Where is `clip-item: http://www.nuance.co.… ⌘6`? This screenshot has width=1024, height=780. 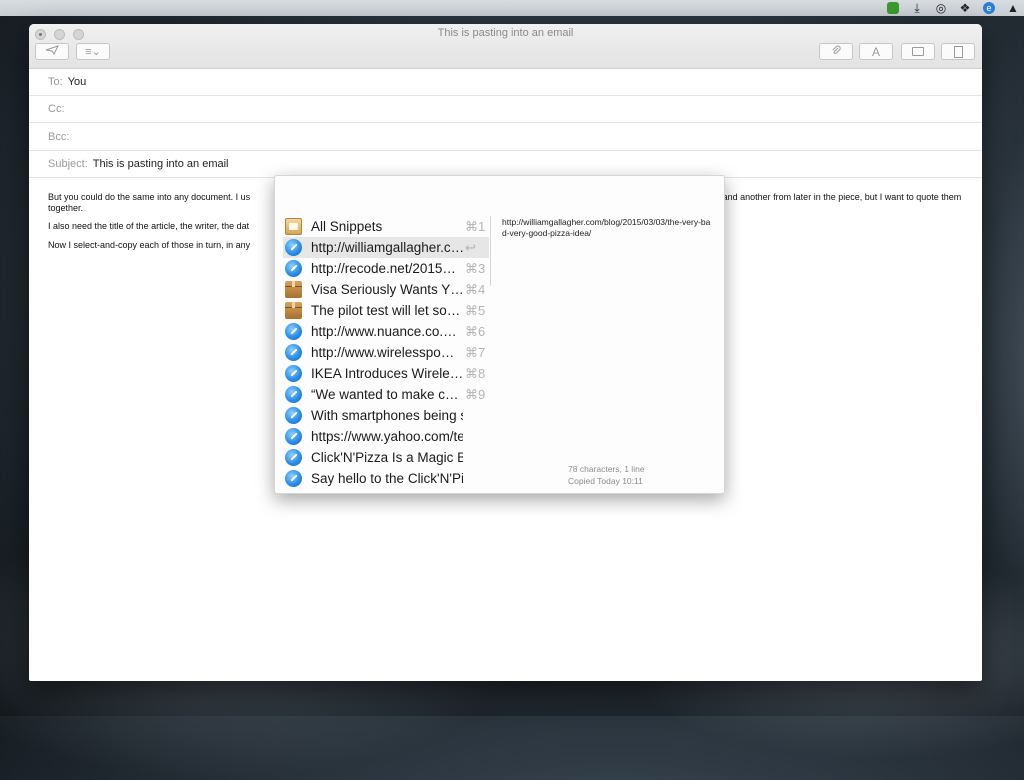 clip-item: http://www.nuance.co.… ⌘6 is located at coordinates (386, 331).